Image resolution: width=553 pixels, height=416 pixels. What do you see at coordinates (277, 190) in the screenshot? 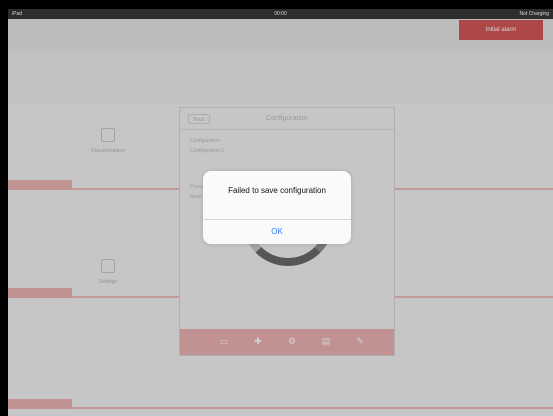
I see `alert-message: Failed to save configuration` at bounding box center [277, 190].